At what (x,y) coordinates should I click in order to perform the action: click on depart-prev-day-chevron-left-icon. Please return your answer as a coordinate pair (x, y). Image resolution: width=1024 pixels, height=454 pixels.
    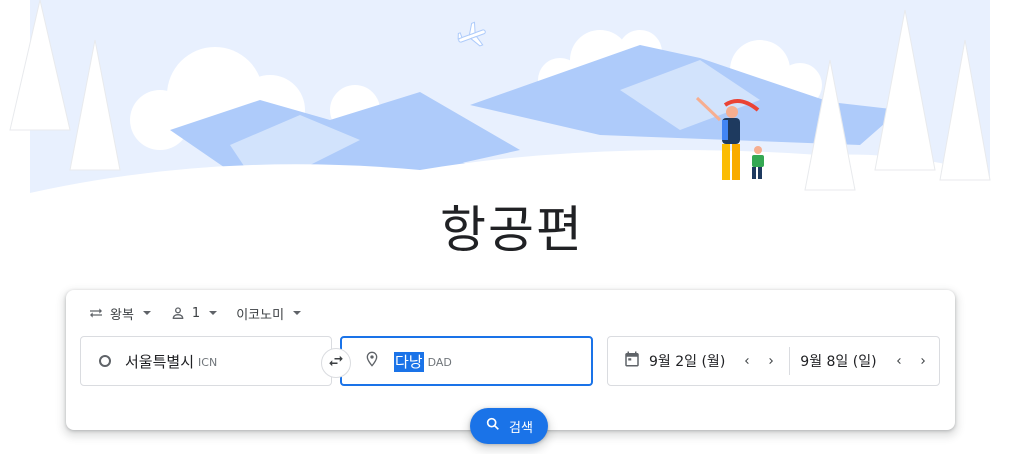
    Looking at the image, I should click on (747, 361).